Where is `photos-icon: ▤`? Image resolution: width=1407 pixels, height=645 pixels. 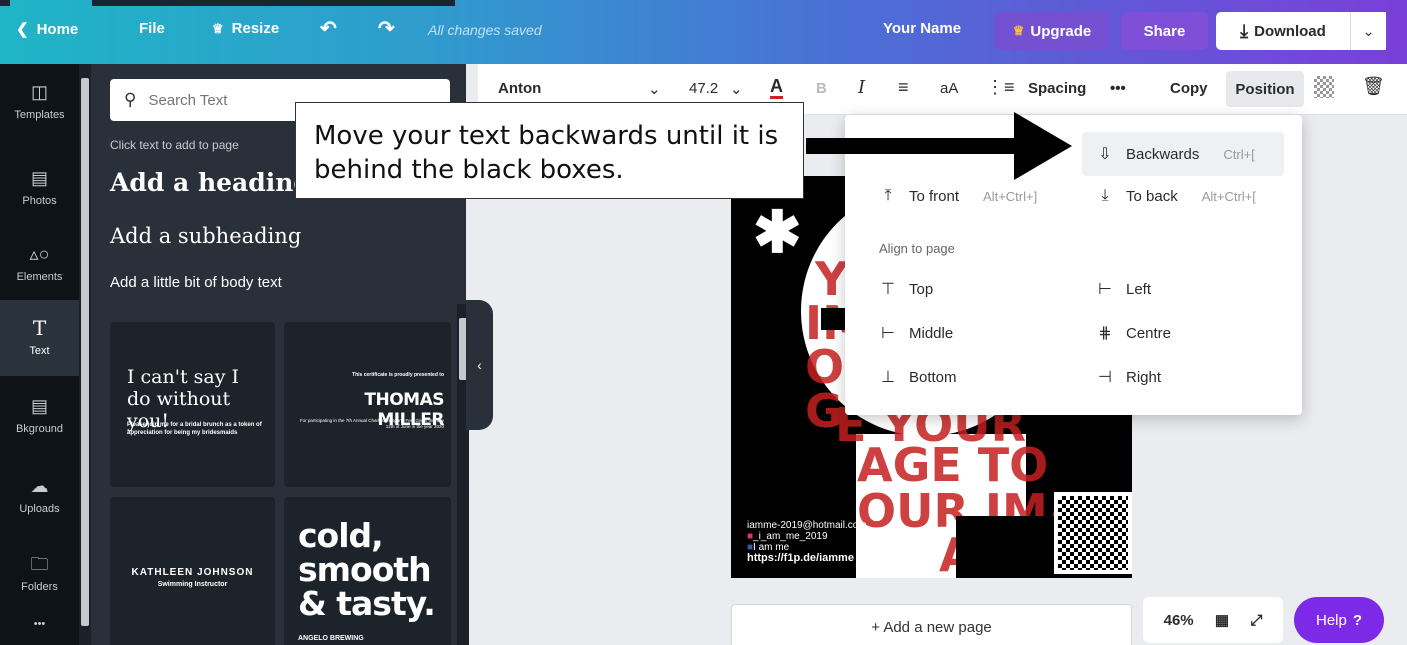 photos-icon: ▤ is located at coordinates (39, 178).